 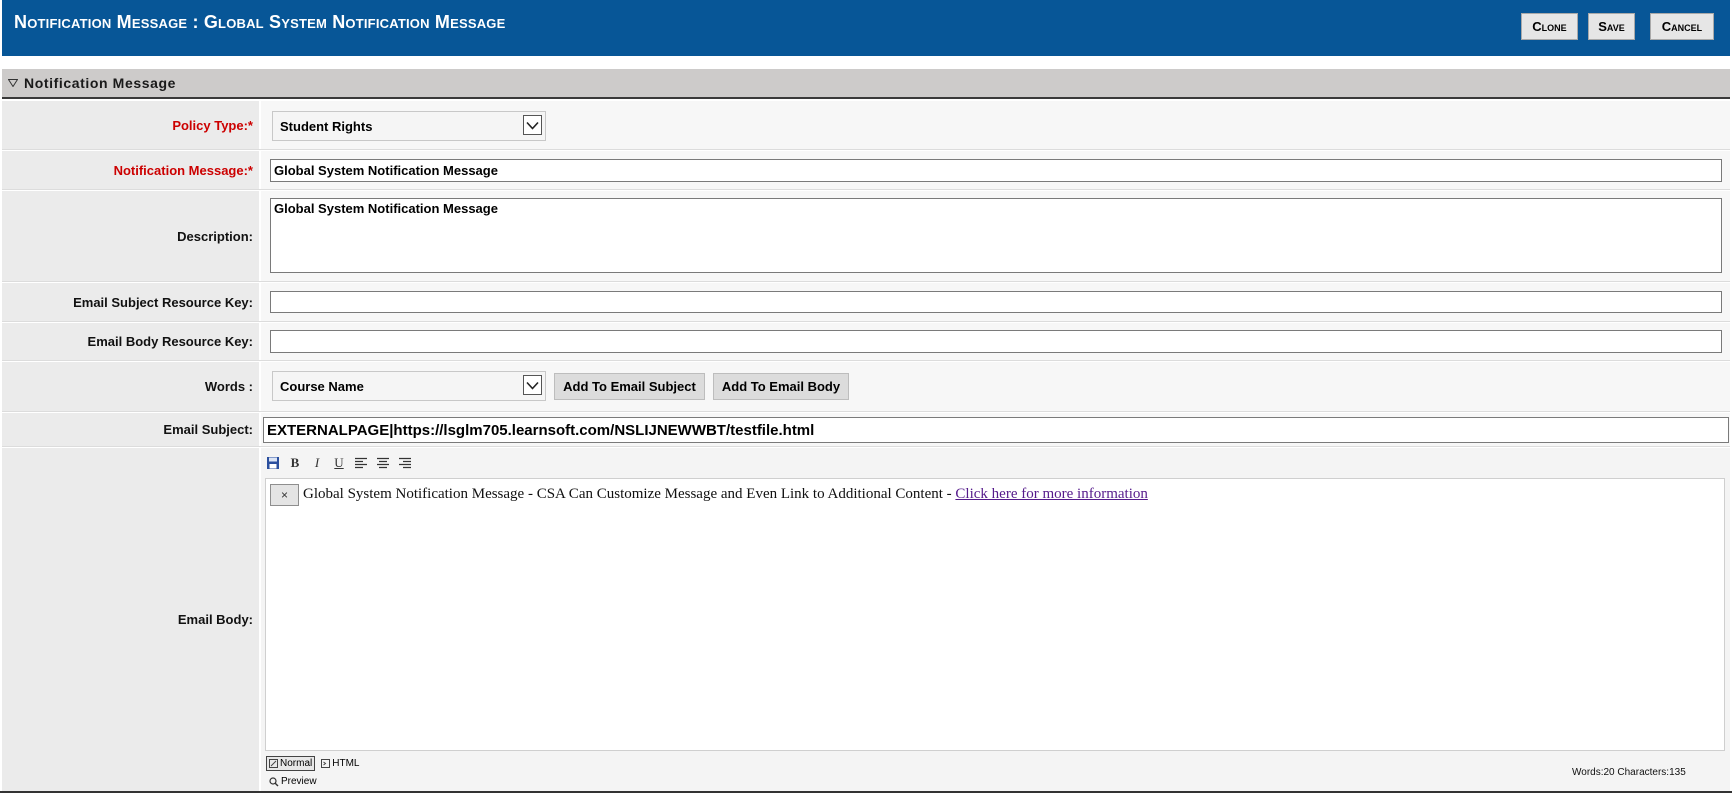 What do you see at coordinates (361, 463) in the screenshot?
I see `align-left-icon` at bounding box center [361, 463].